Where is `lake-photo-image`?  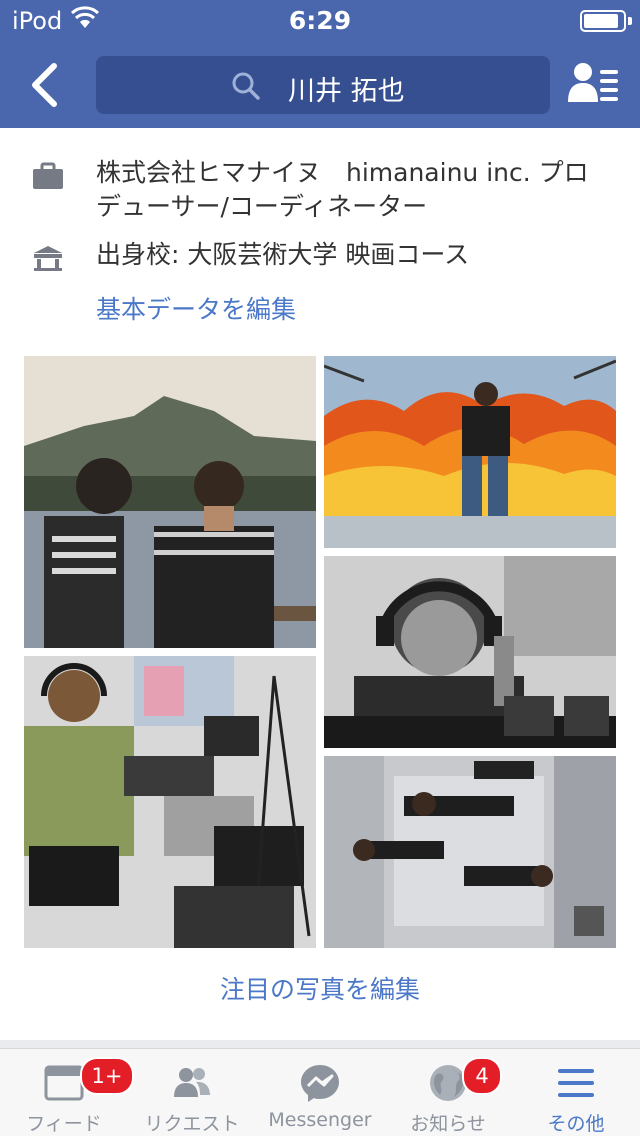
lake-photo-image is located at coordinates (170, 502).